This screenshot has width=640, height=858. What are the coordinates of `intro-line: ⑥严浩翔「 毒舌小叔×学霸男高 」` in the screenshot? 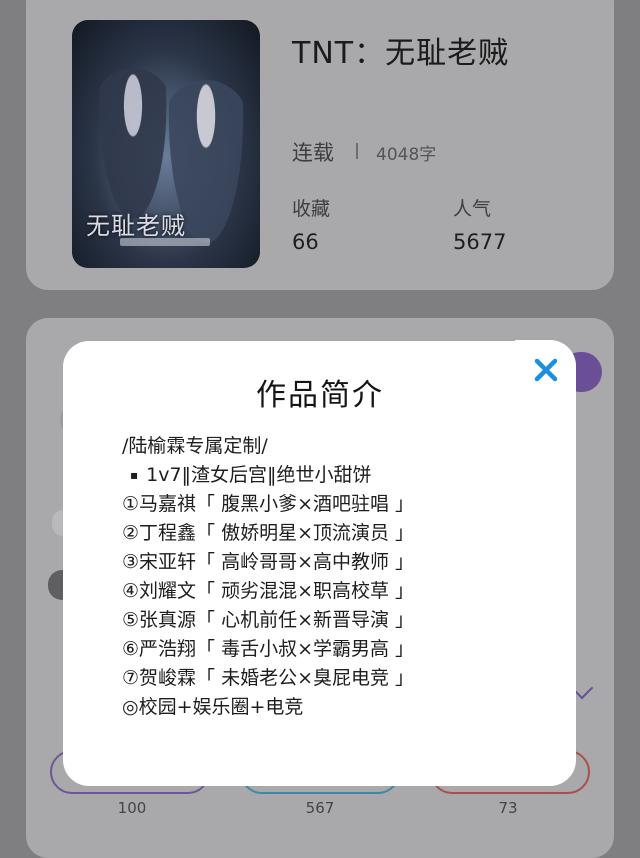 It's located at (268, 649).